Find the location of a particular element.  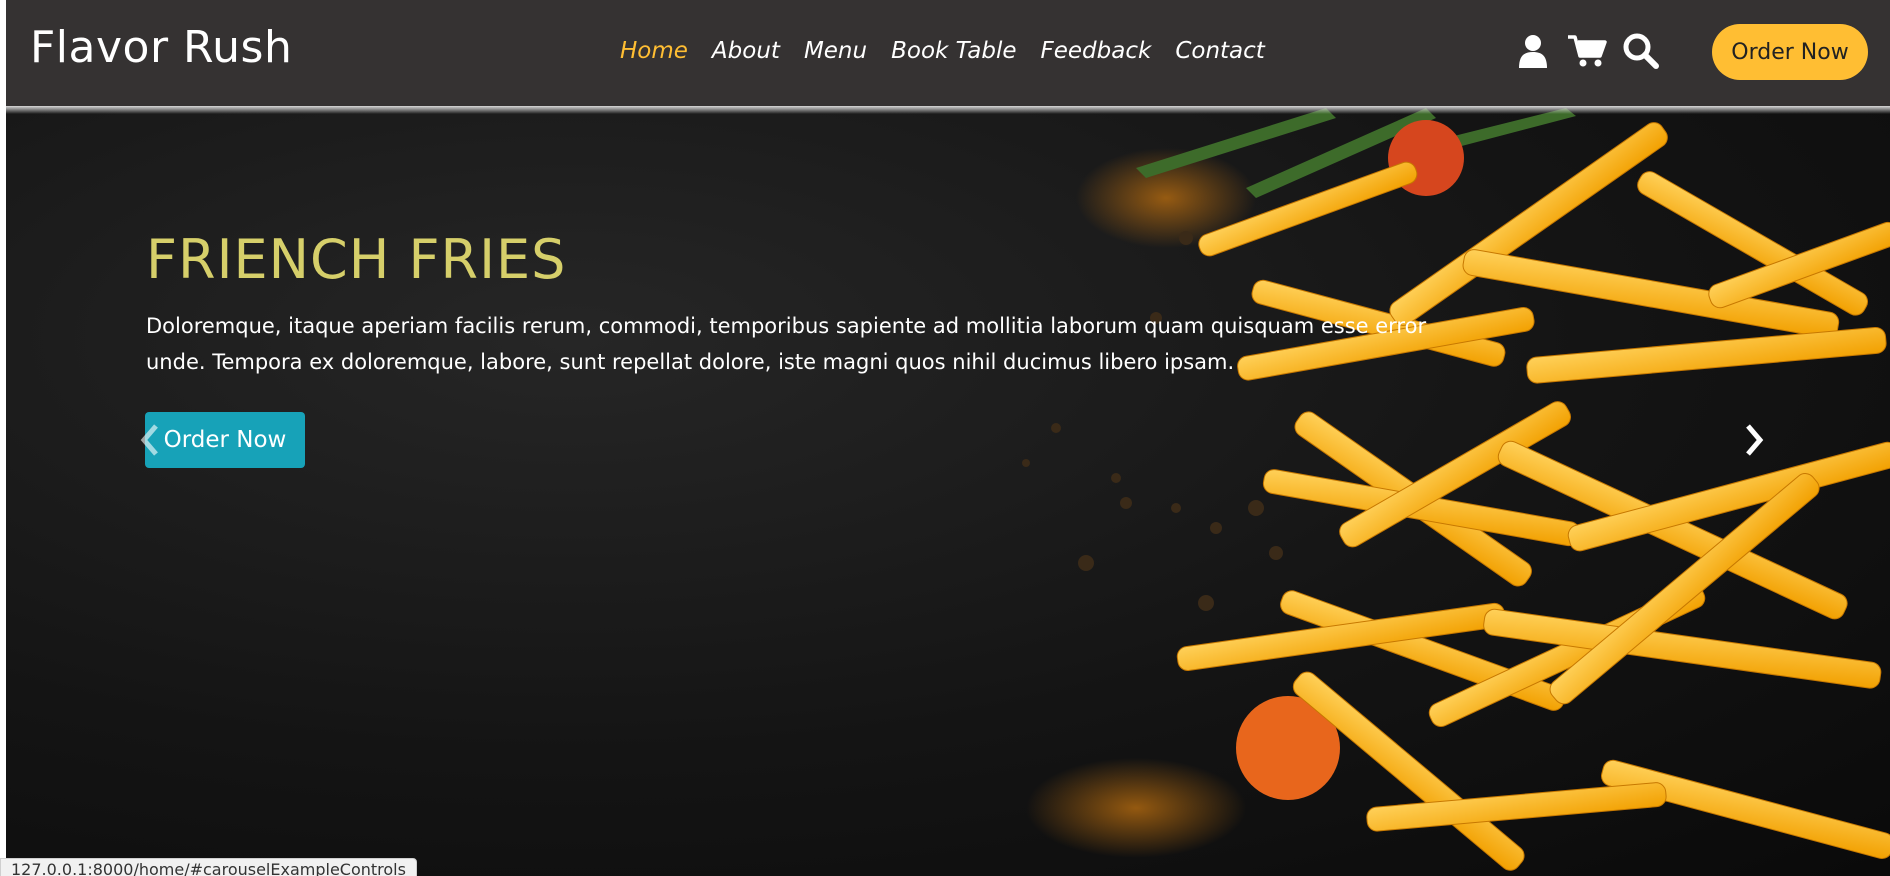

carousel-prev-icon is located at coordinates (150, 440).